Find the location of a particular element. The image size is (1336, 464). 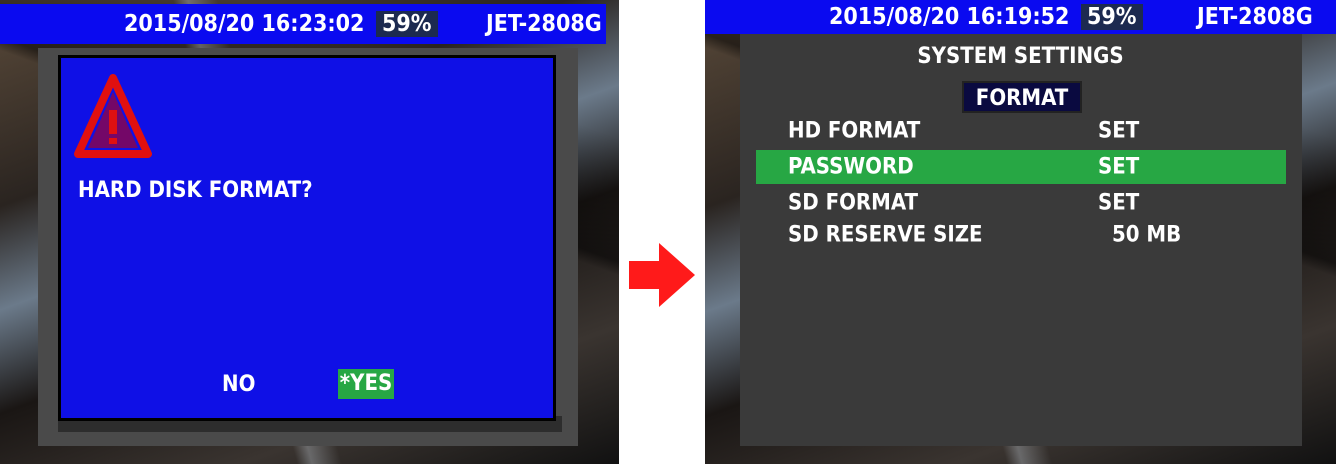

warning-icon is located at coordinates (113, 116).